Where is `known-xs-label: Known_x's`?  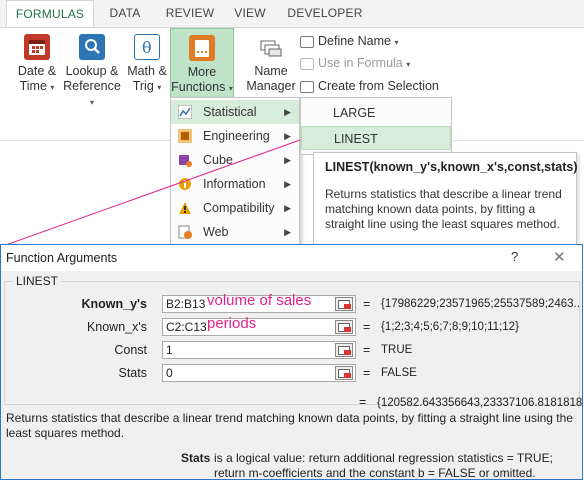
known-xs-label: Known_x's is located at coordinates (116, 327).